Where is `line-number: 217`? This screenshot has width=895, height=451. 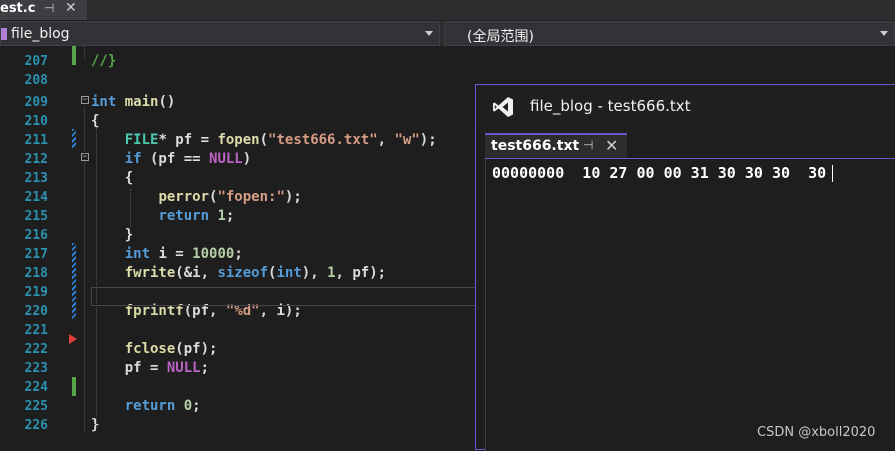
line-number: 217 is located at coordinates (36, 254).